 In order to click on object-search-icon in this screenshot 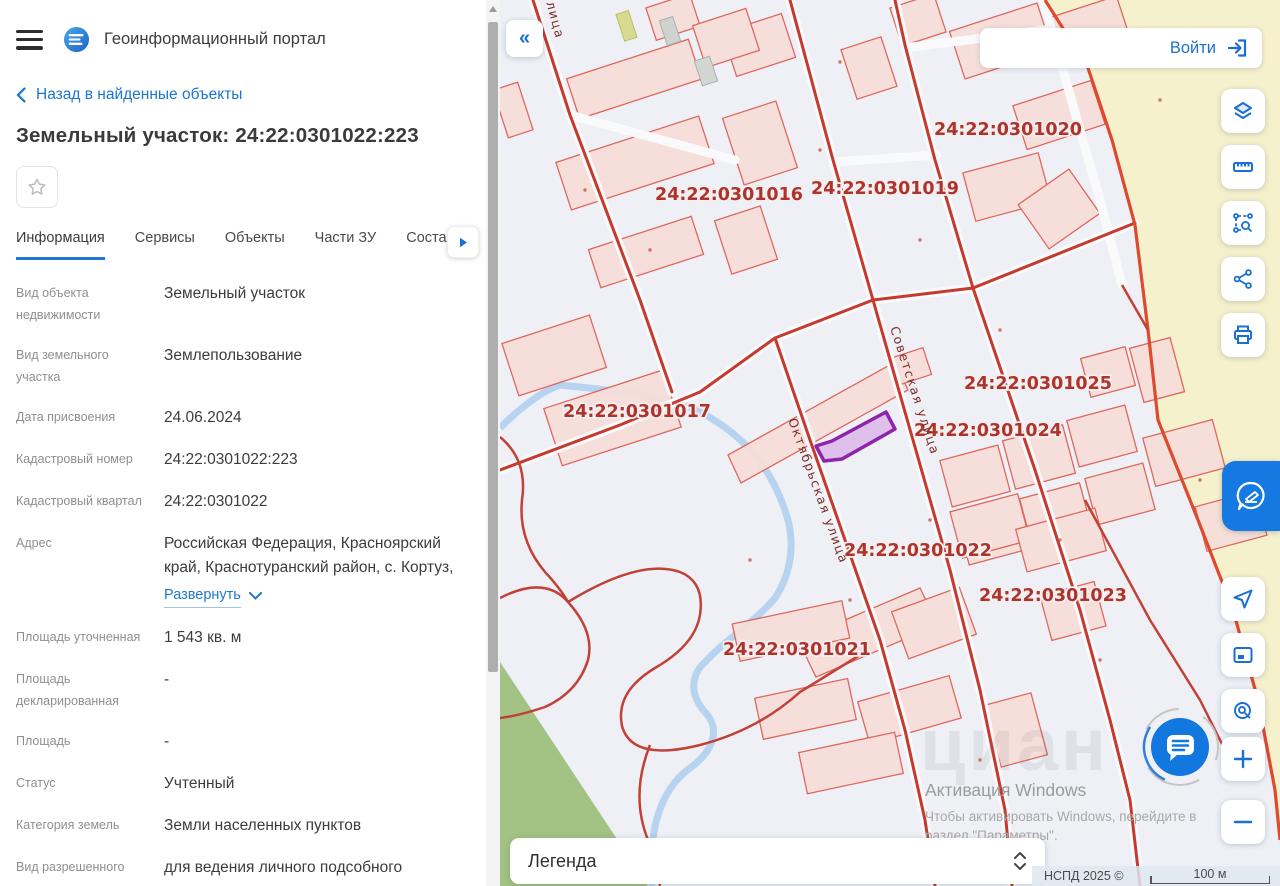, I will do `click(1243, 223)`.